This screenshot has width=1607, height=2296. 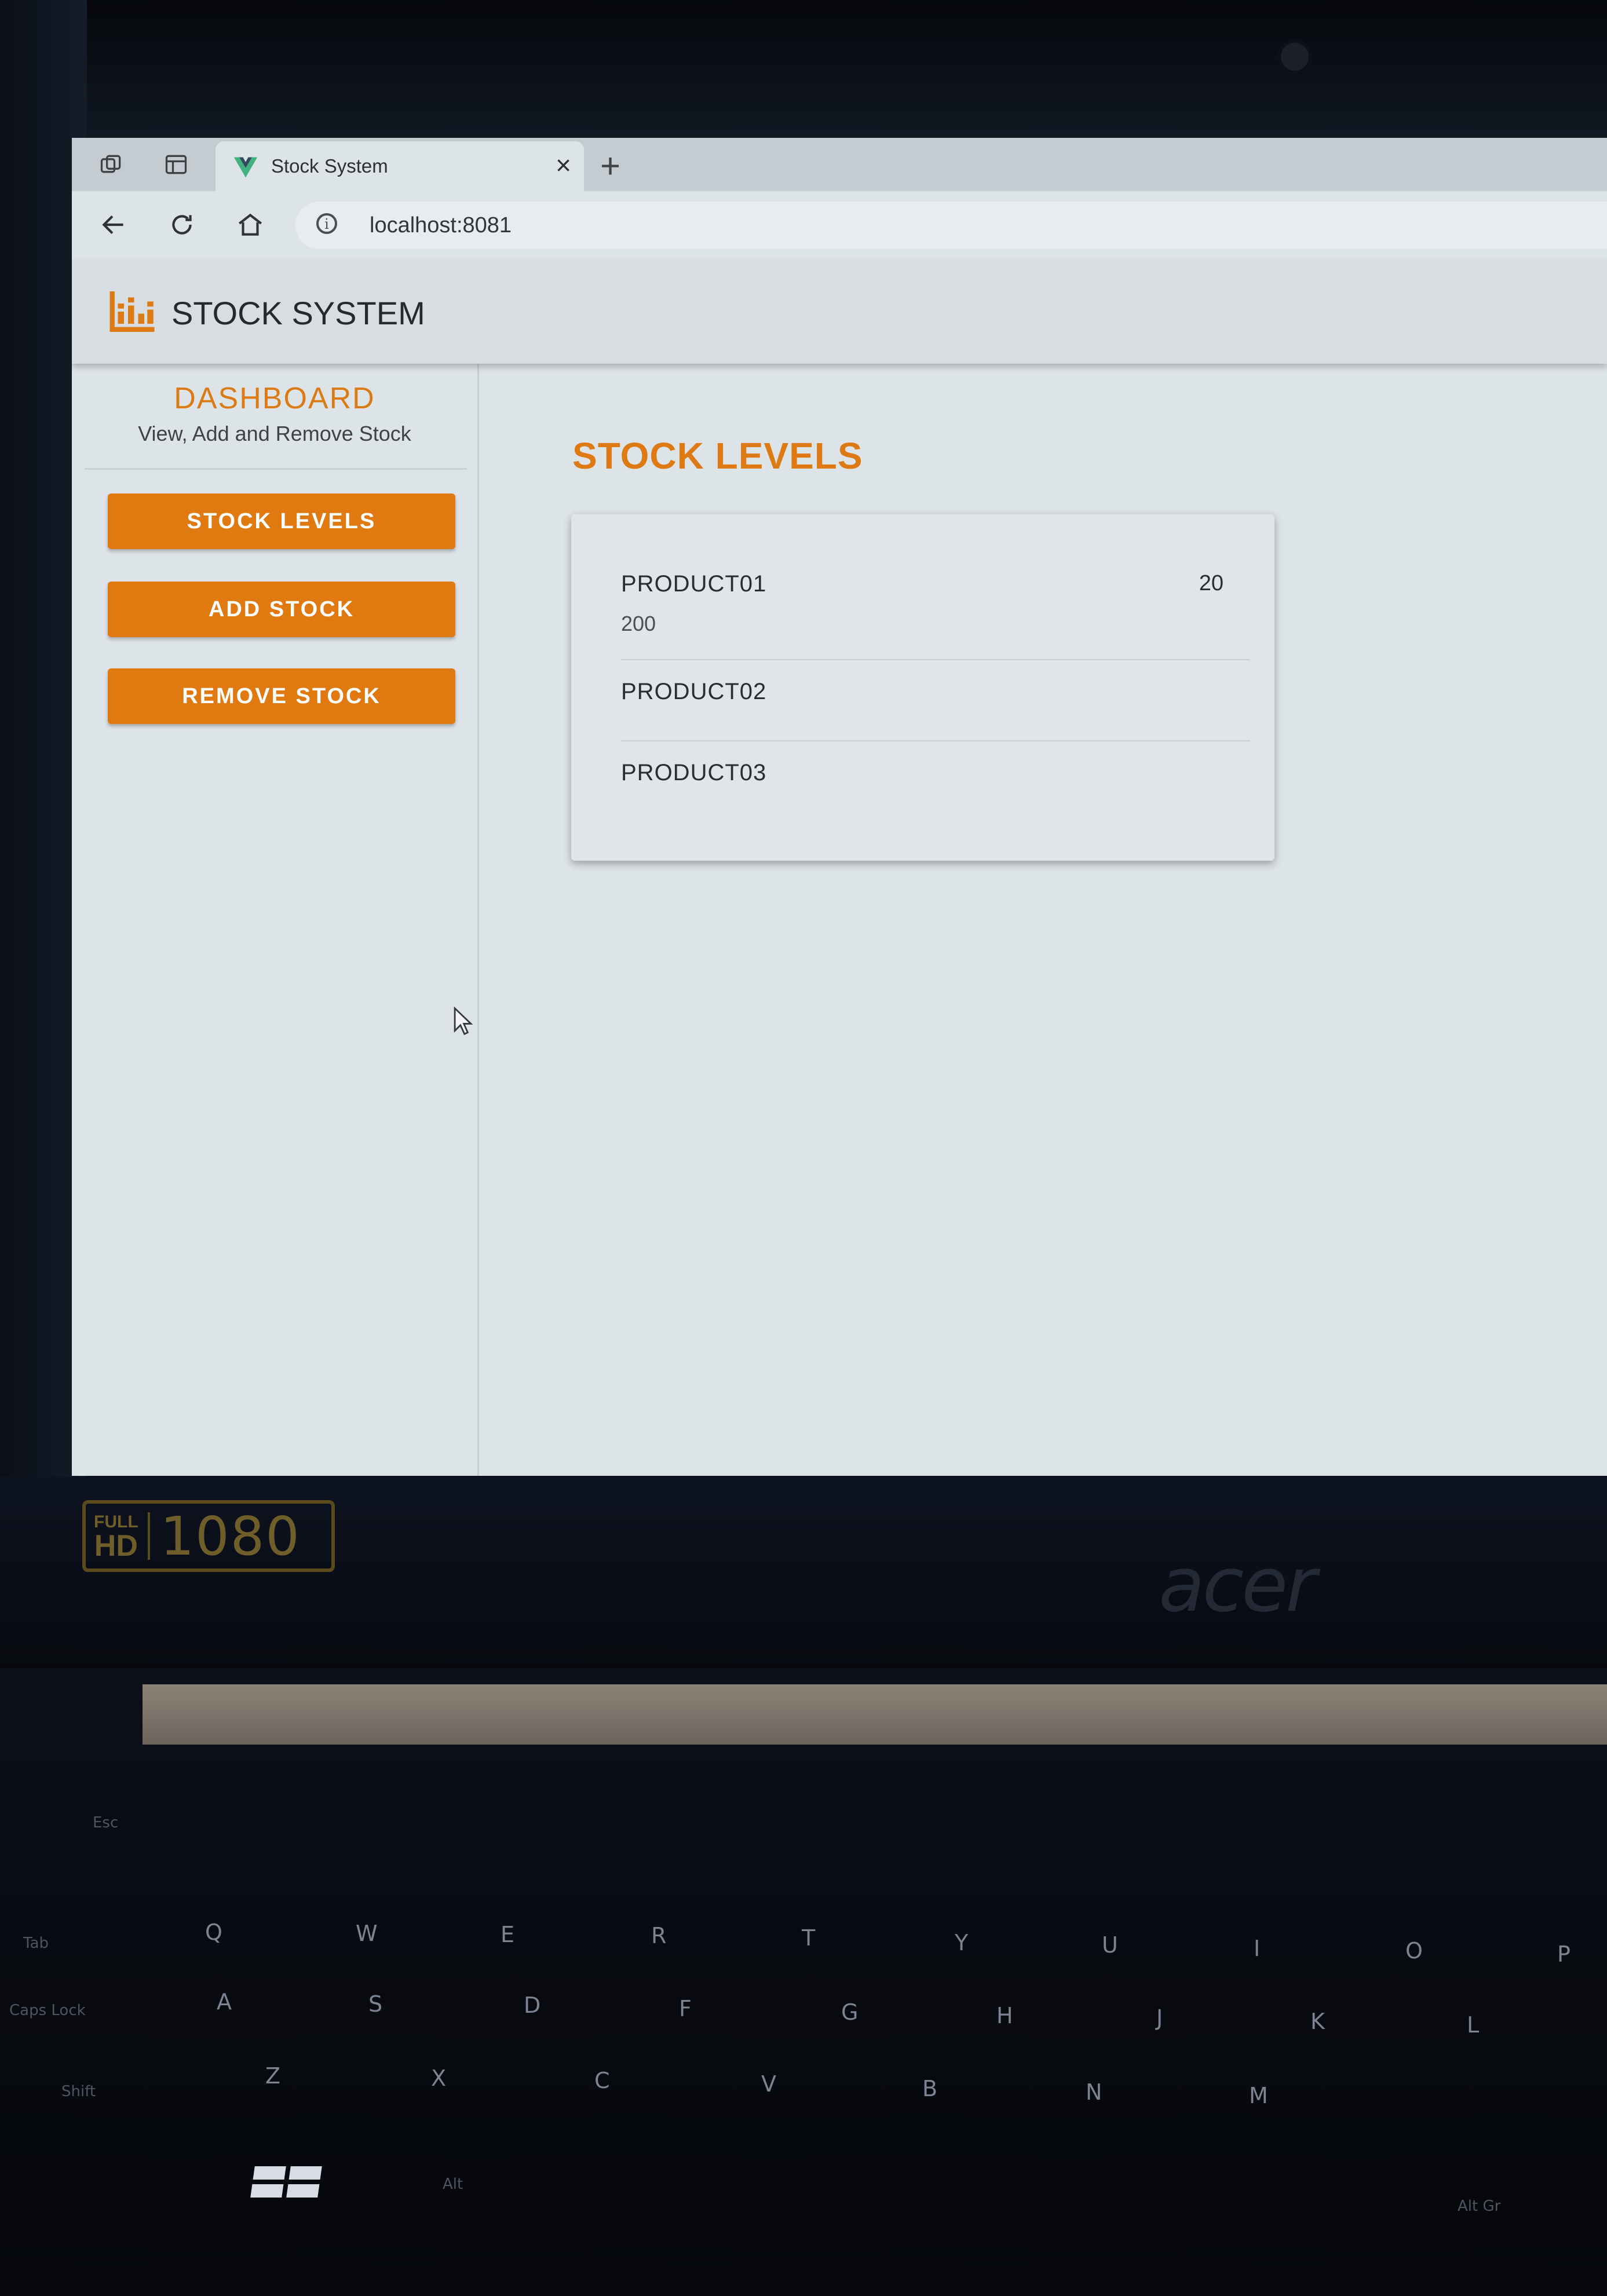 I want to click on product-detail: 200, so click(x=638, y=623).